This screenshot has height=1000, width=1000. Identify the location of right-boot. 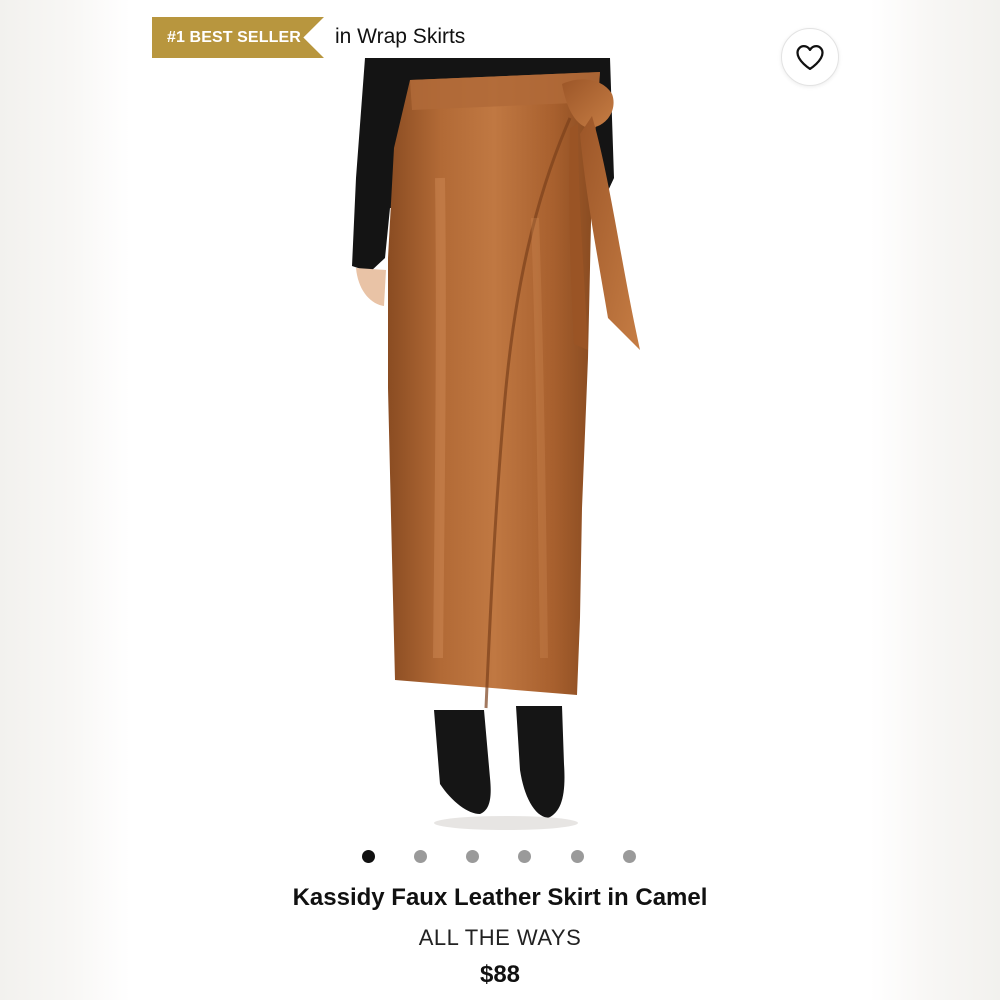
(540, 762).